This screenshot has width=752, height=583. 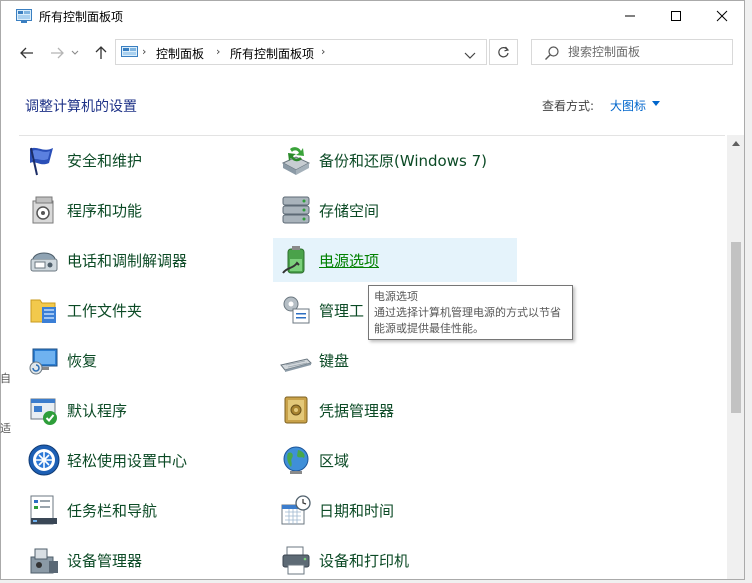 I want to click on arrow-right-icon, so click(x=57, y=53).